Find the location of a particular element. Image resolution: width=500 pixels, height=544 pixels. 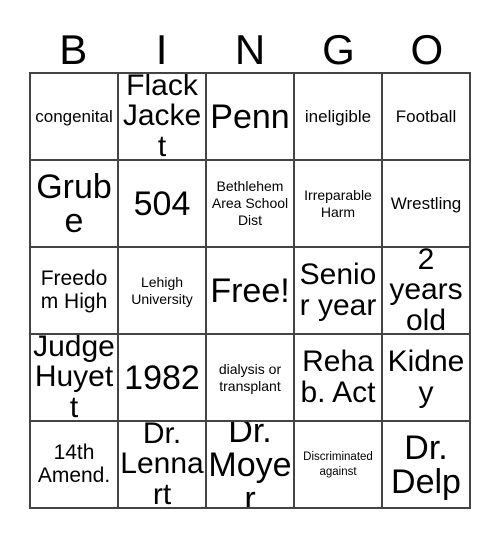

bingo-header-letter-o: O is located at coordinates (427, 49).